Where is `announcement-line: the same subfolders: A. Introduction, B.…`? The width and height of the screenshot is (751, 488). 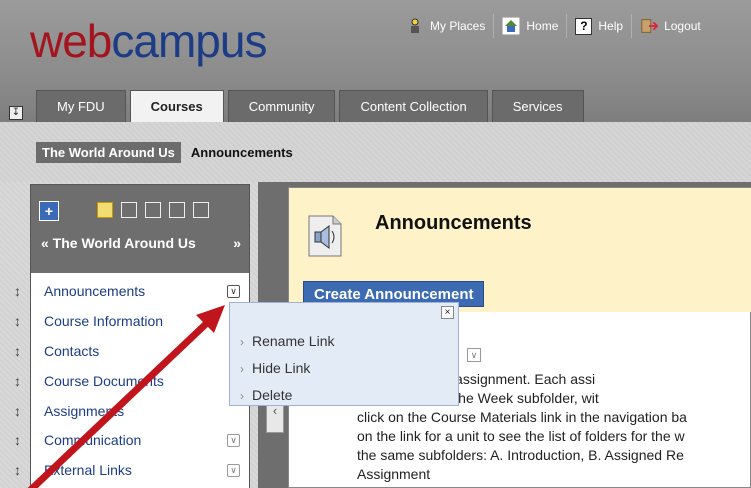 announcement-line: the same subfolders: A. Introduction, B.… is located at coordinates (520, 455).